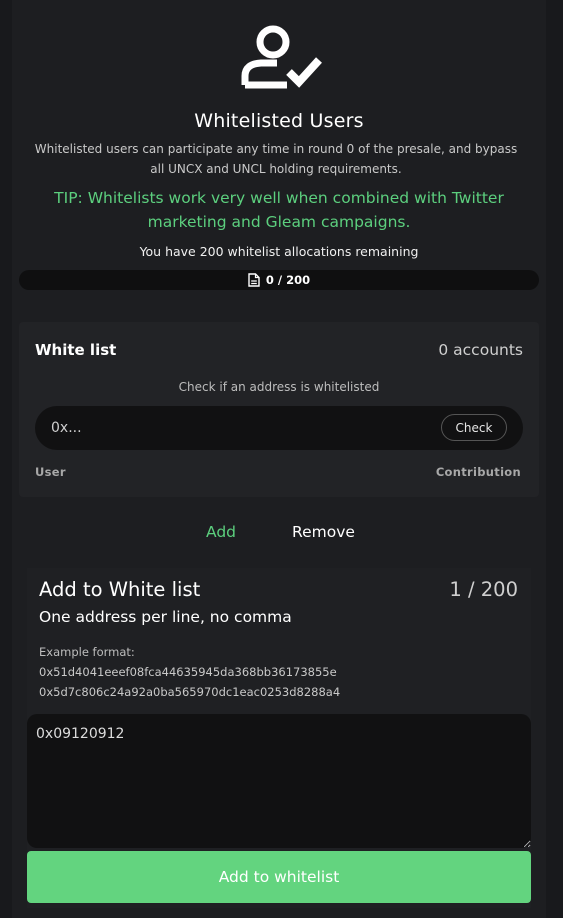 The width and height of the screenshot is (563, 918). I want to click on example-format-label: Example format:, so click(87, 652).